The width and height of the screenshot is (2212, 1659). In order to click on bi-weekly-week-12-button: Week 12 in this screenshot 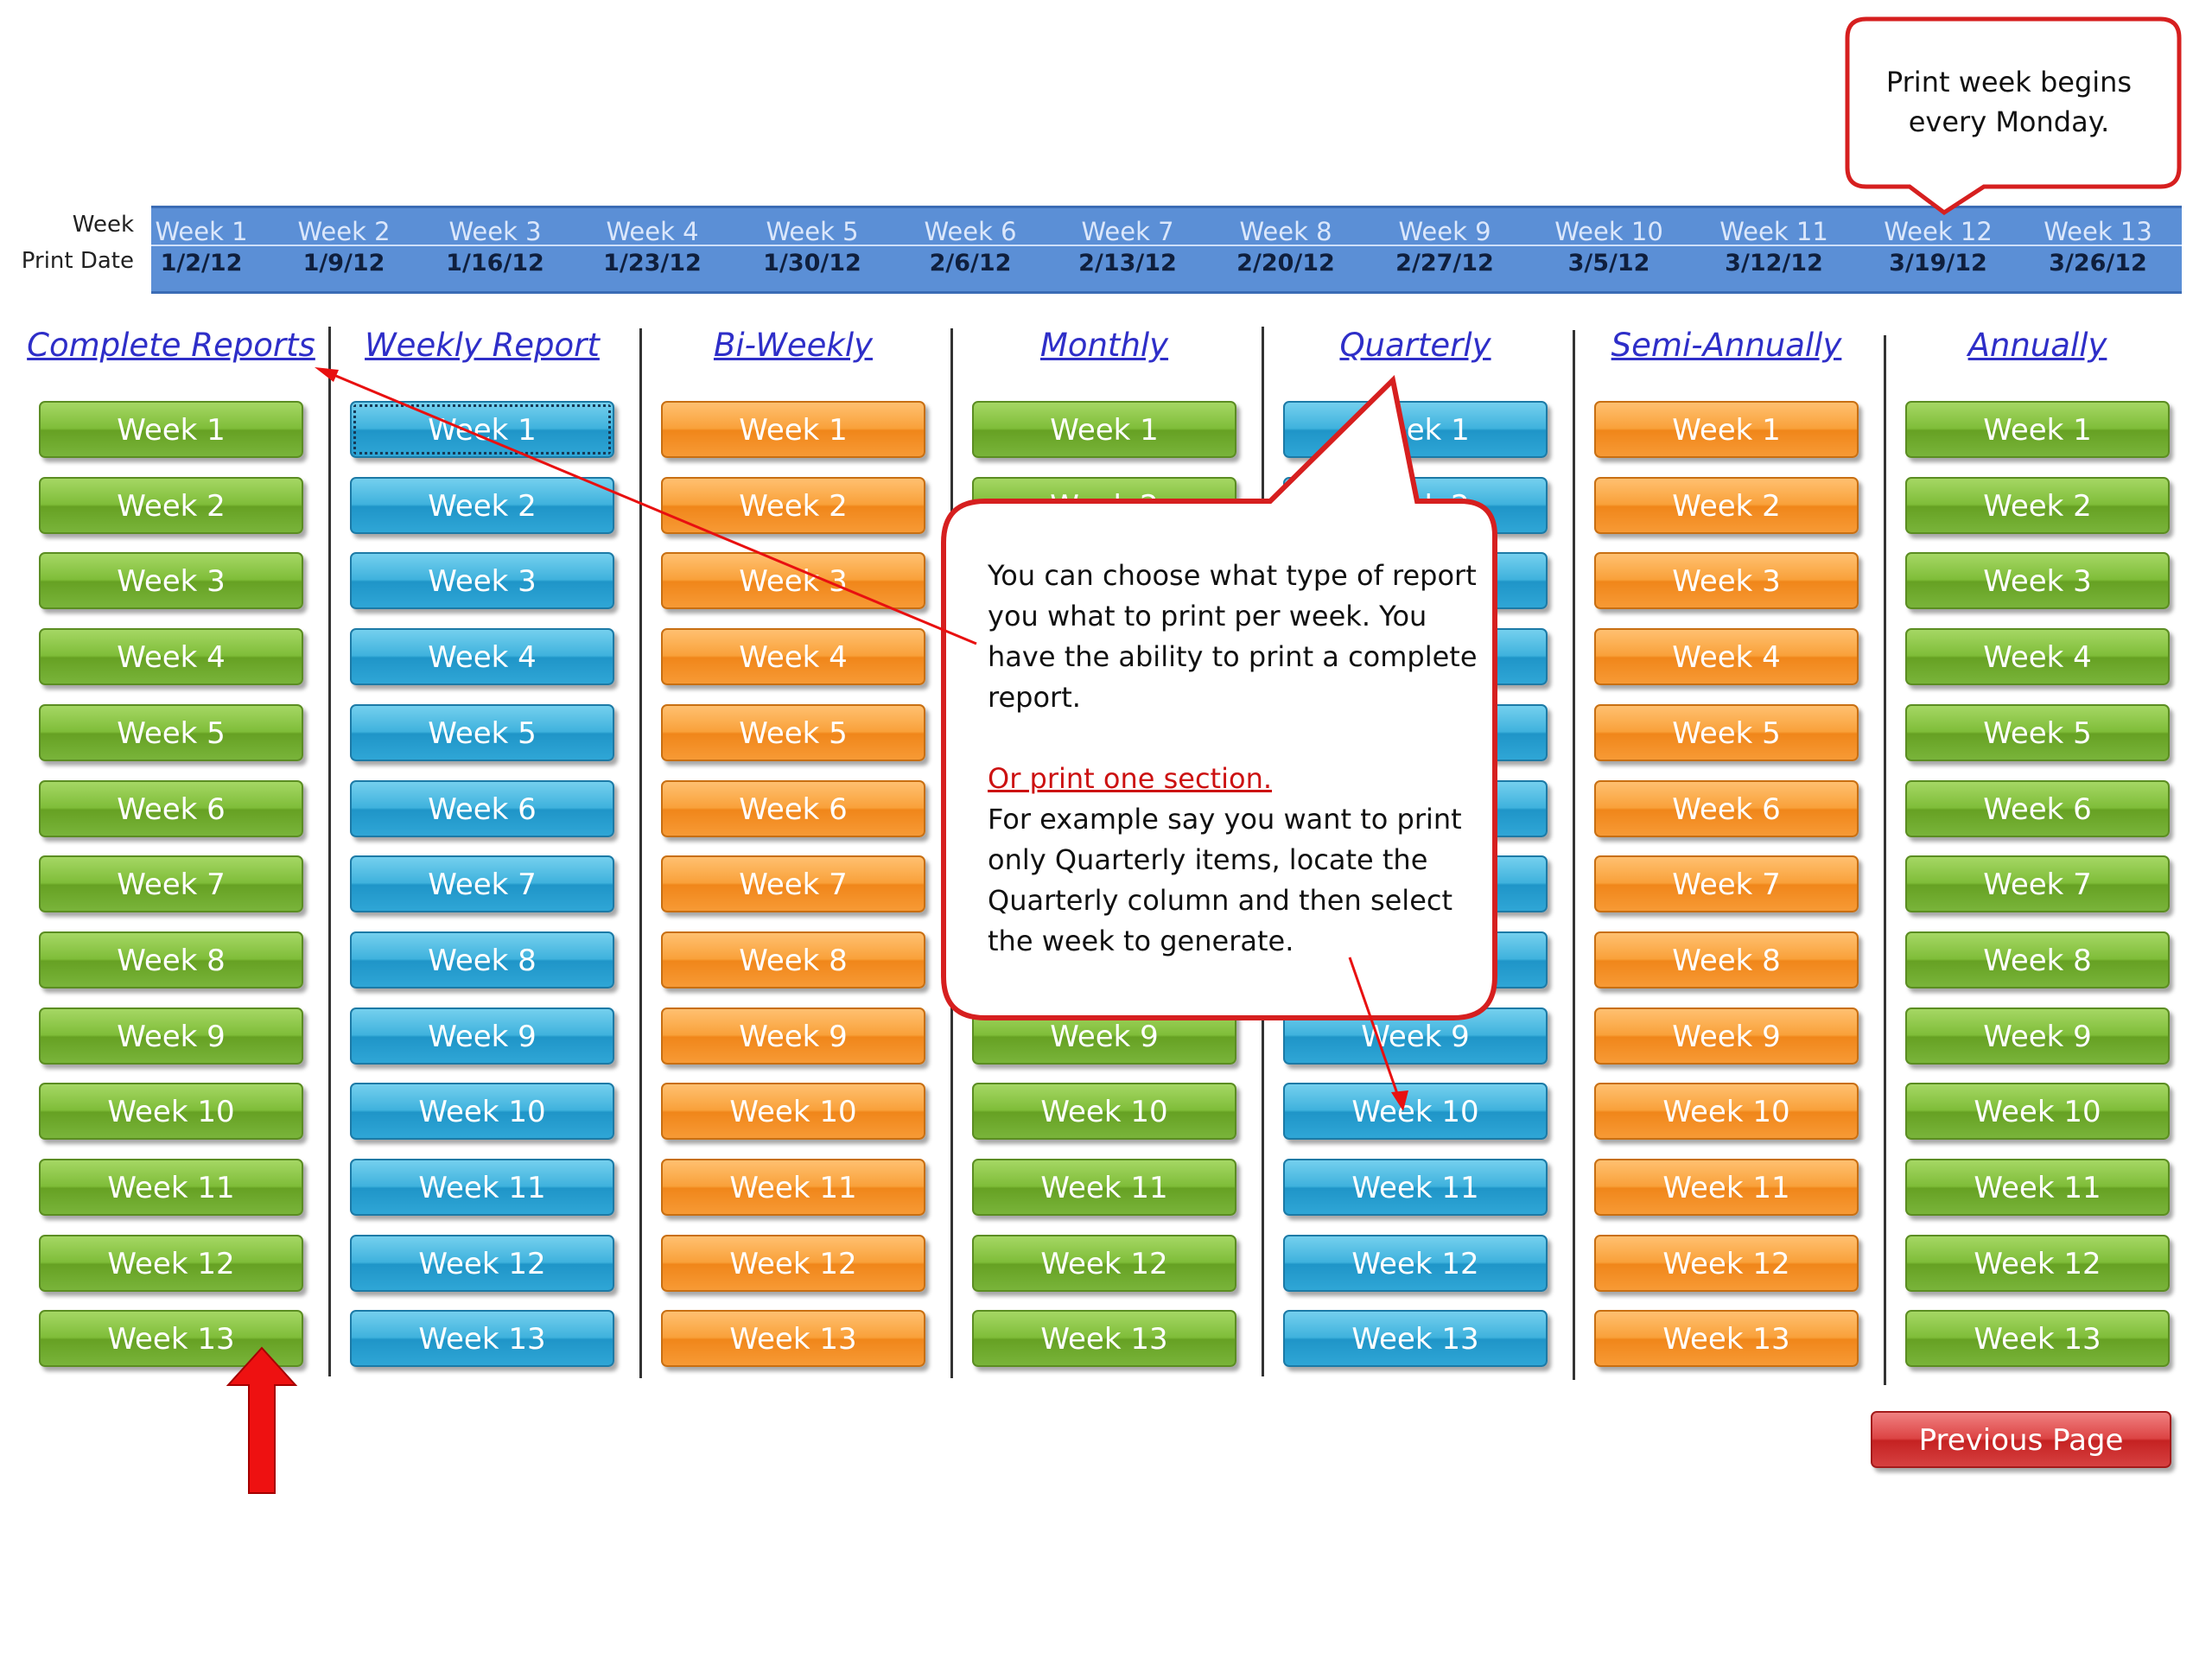, I will do `click(793, 1263)`.